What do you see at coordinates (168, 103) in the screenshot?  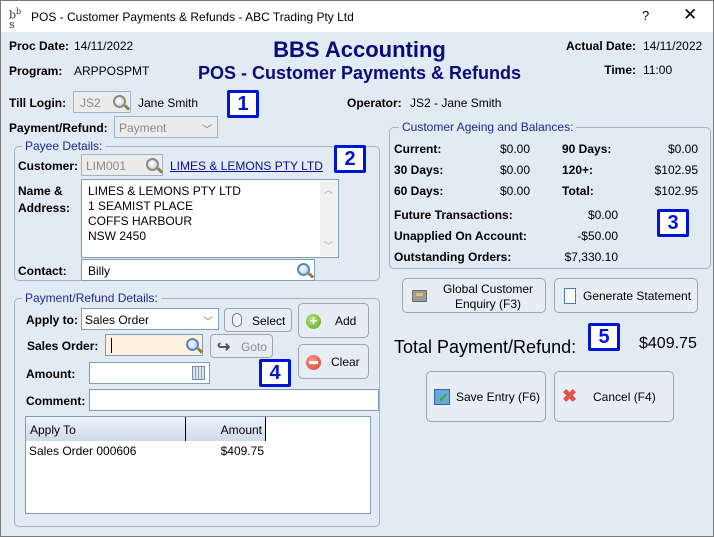 I see `till-user-name: Jane Smith` at bounding box center [168, 103].